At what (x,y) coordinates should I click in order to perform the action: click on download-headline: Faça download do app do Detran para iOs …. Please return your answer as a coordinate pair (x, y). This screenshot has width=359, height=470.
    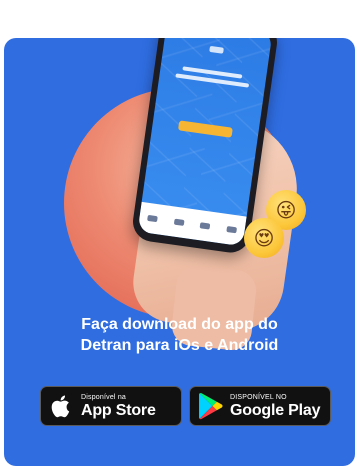
    Looking at the image, I should click on (179, 335).